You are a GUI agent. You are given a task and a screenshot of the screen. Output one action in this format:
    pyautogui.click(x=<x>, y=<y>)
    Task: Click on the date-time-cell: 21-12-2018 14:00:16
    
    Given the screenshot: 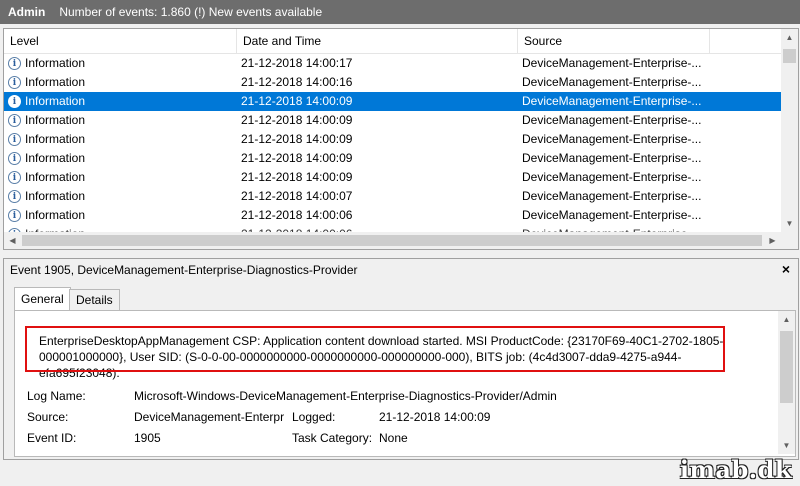 What is the action you would take?
    pyautogui.click(x=297, y=82)
    